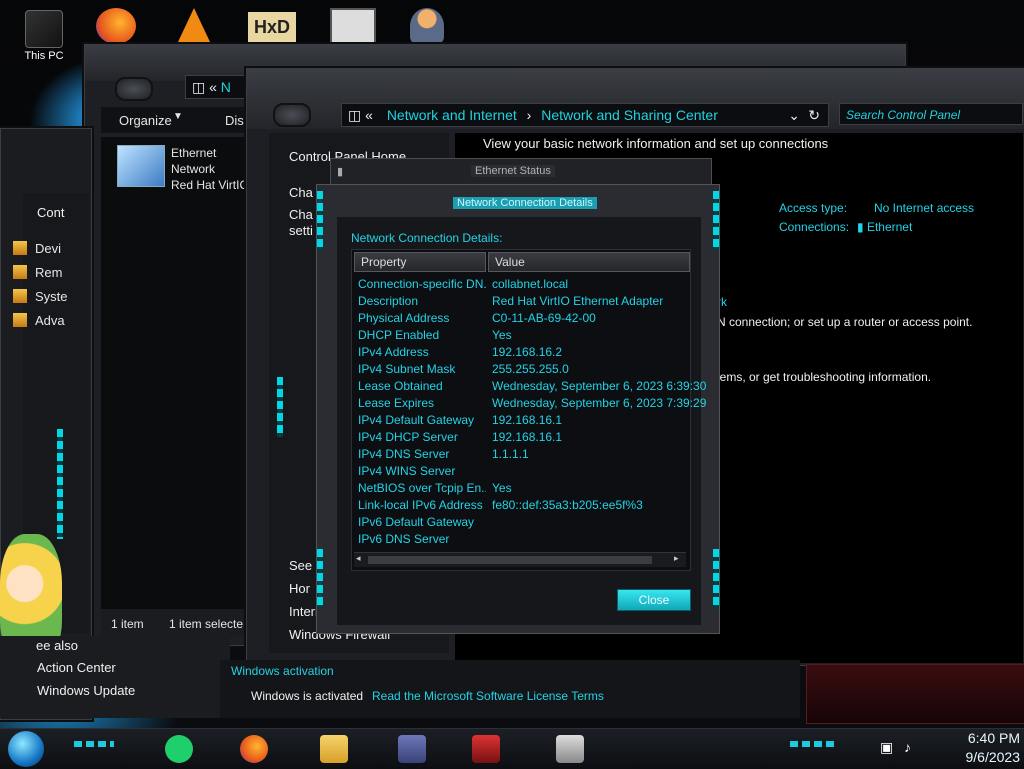 The width and height of the screenshot is (1024, 769). Describe the element at coordinates (654, 600) in the screenshot. I see `close-button: Close` at that location.